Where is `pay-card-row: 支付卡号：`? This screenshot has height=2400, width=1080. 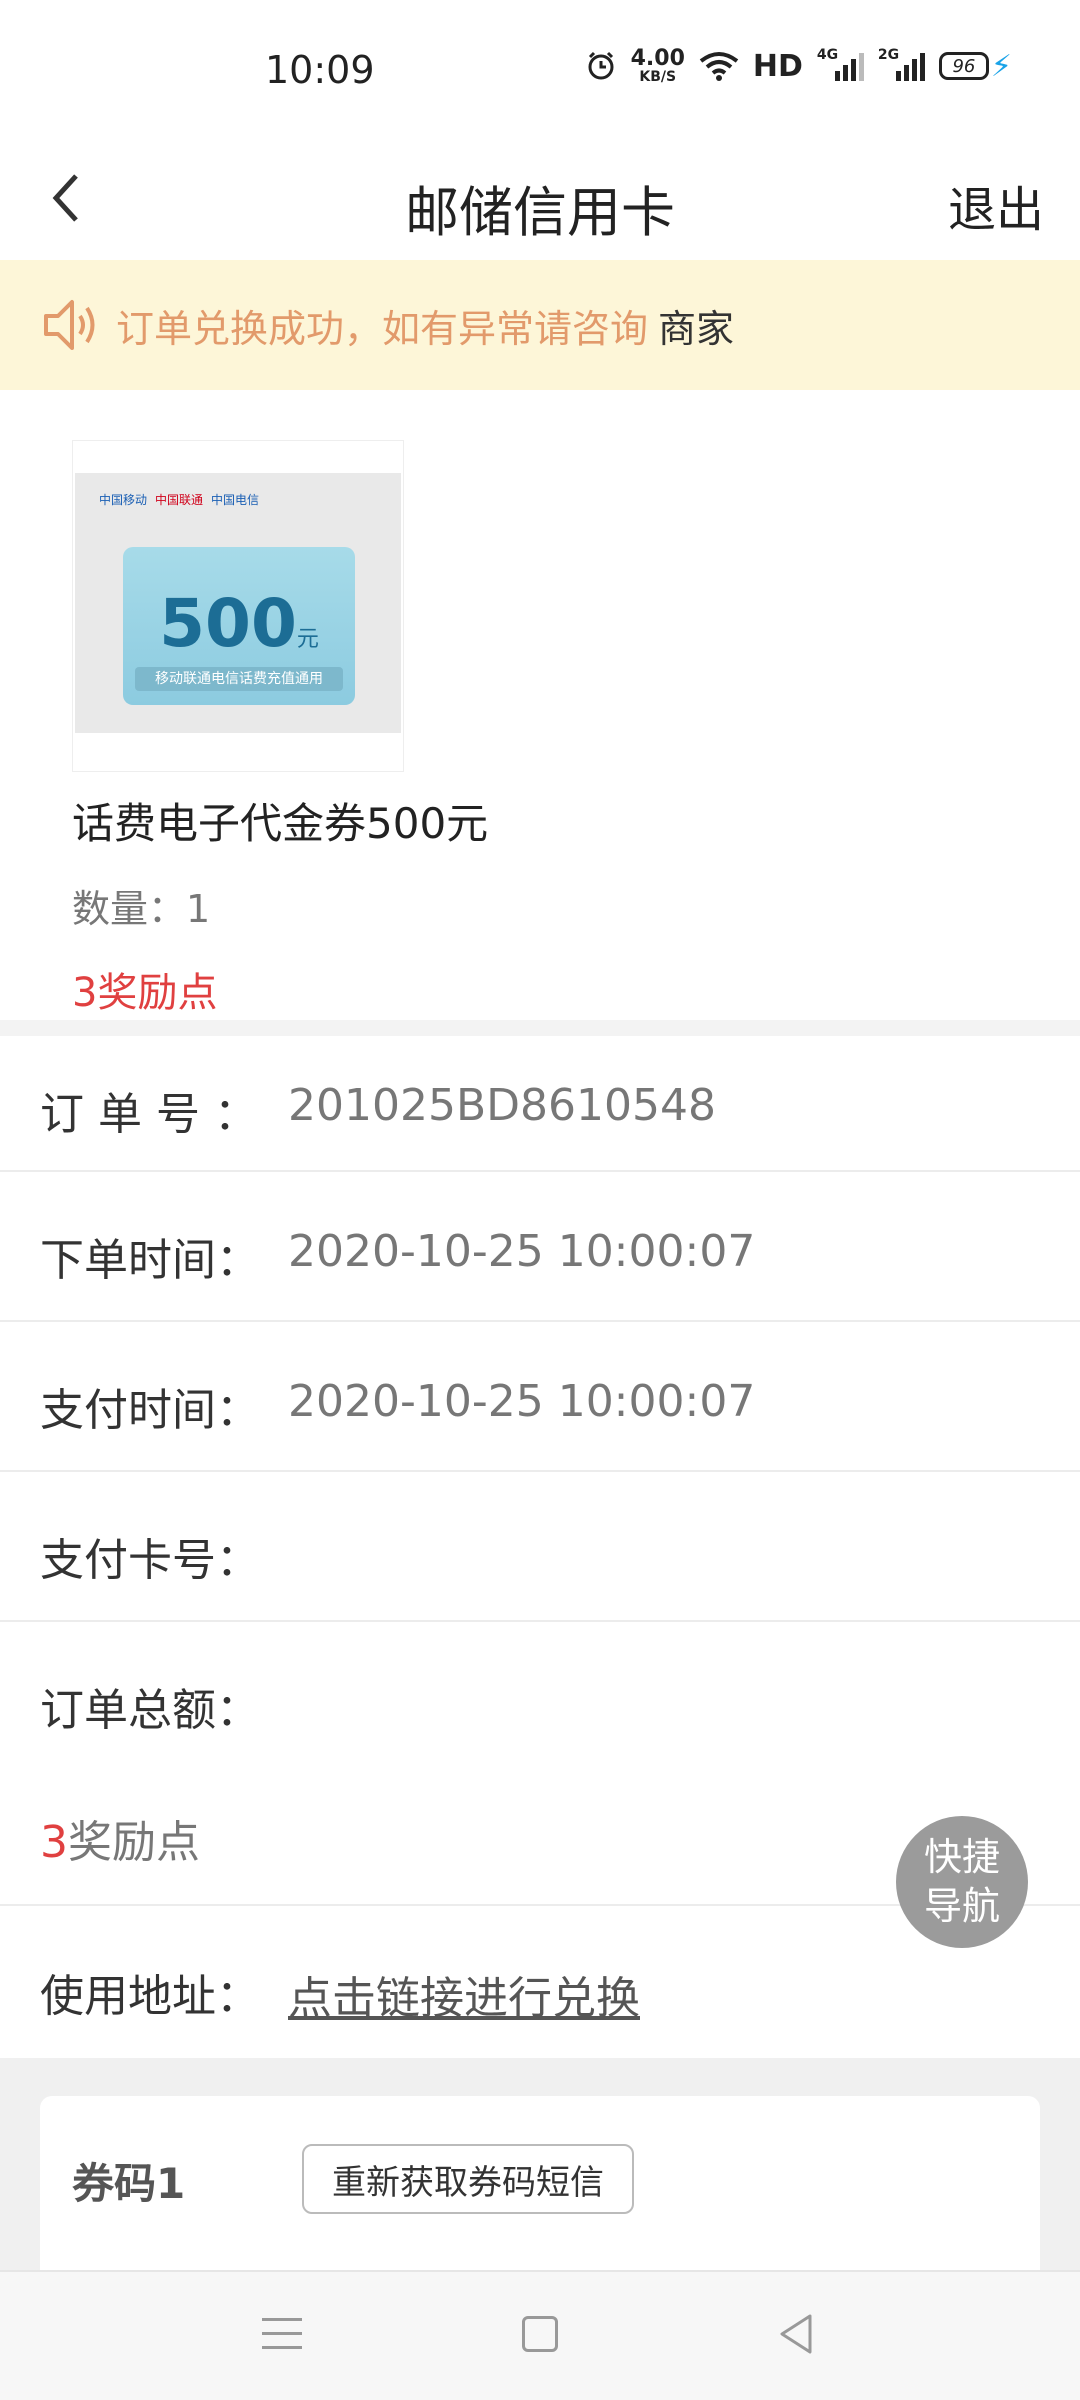
pay-card-row: 支付卡号： is located at coordinates (540, 1547).